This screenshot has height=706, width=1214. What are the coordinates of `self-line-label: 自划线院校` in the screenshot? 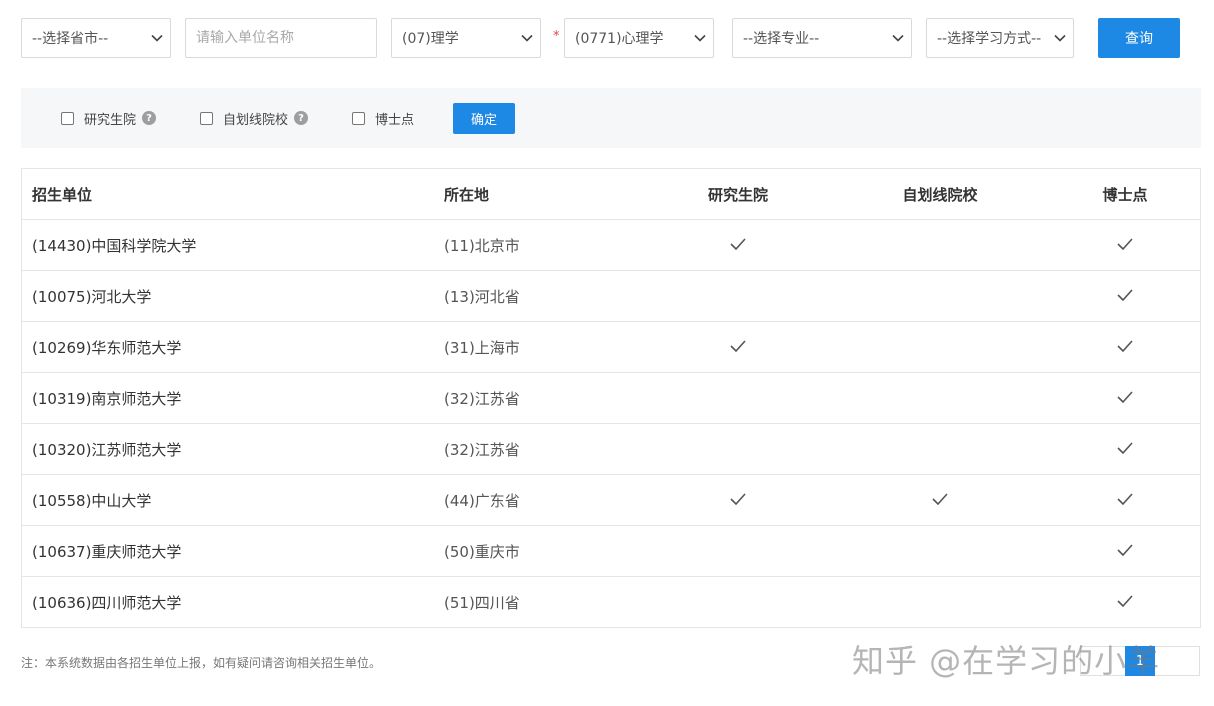 It's located at (256, 120).